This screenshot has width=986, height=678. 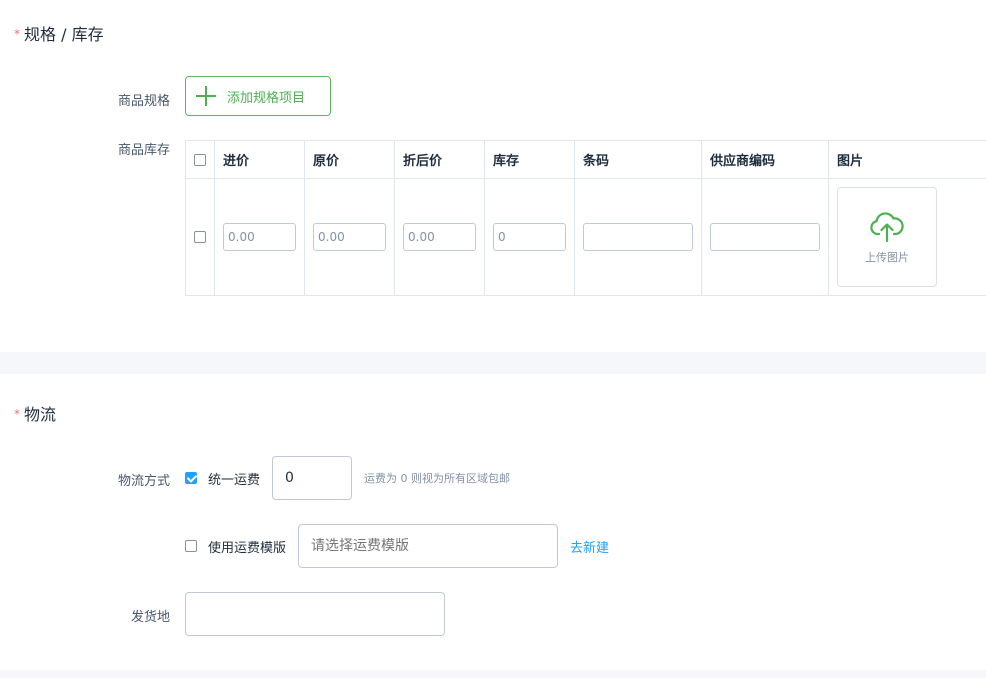 What do you see at coordinates (143, 150) in the screenshot?
I see `stock-label: 商品库存` at bounding box center [143, 150].